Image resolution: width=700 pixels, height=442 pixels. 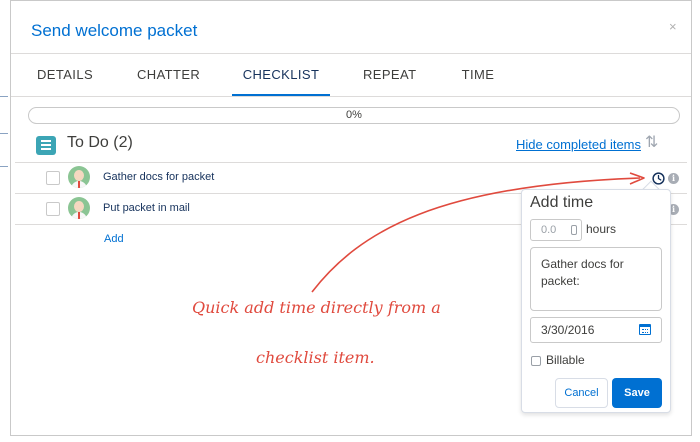 What do you see at coordinates (114, 30) in the screenshot?
I see `modal-title: Send welcome packet` at bounding box center [114, 30].